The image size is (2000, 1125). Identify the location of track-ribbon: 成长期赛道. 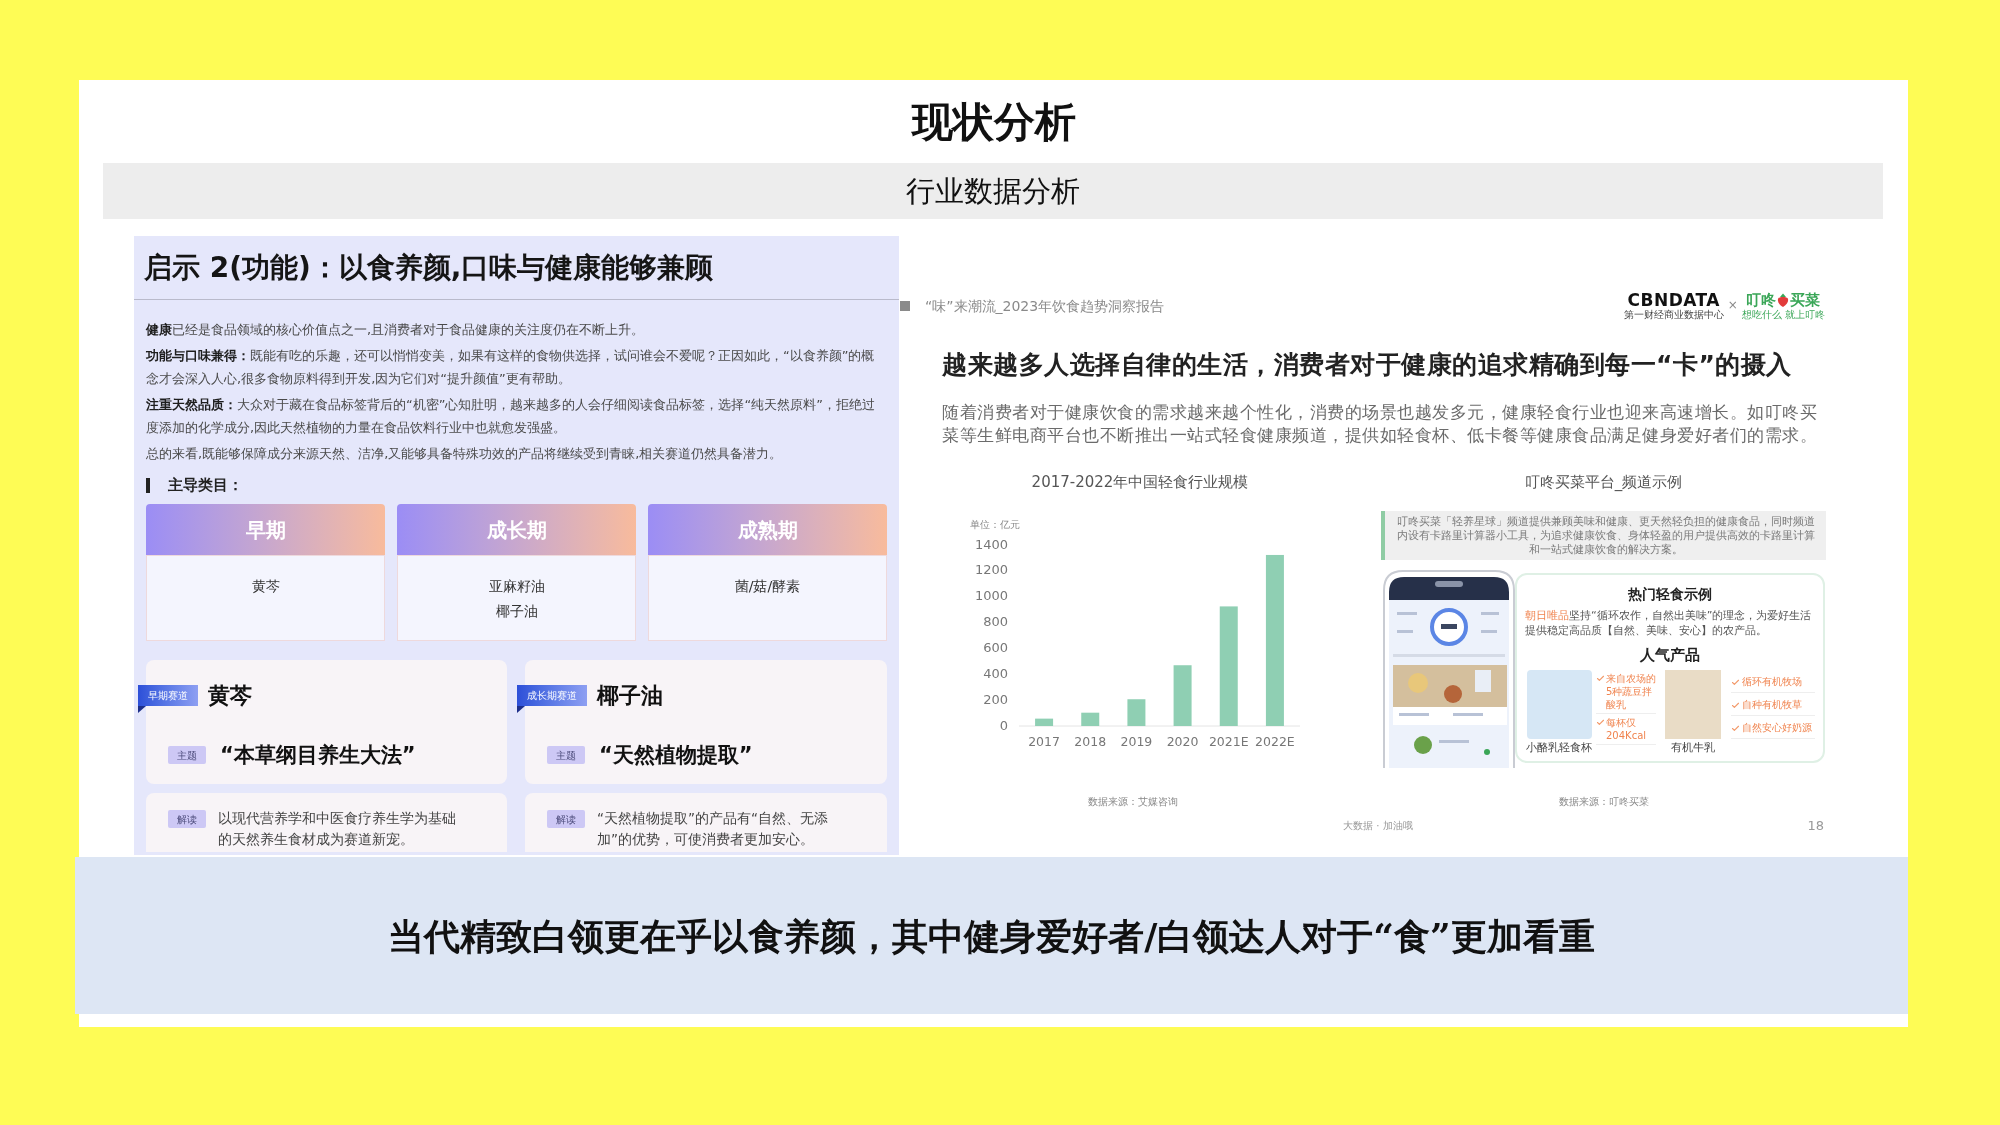
(552, 699).